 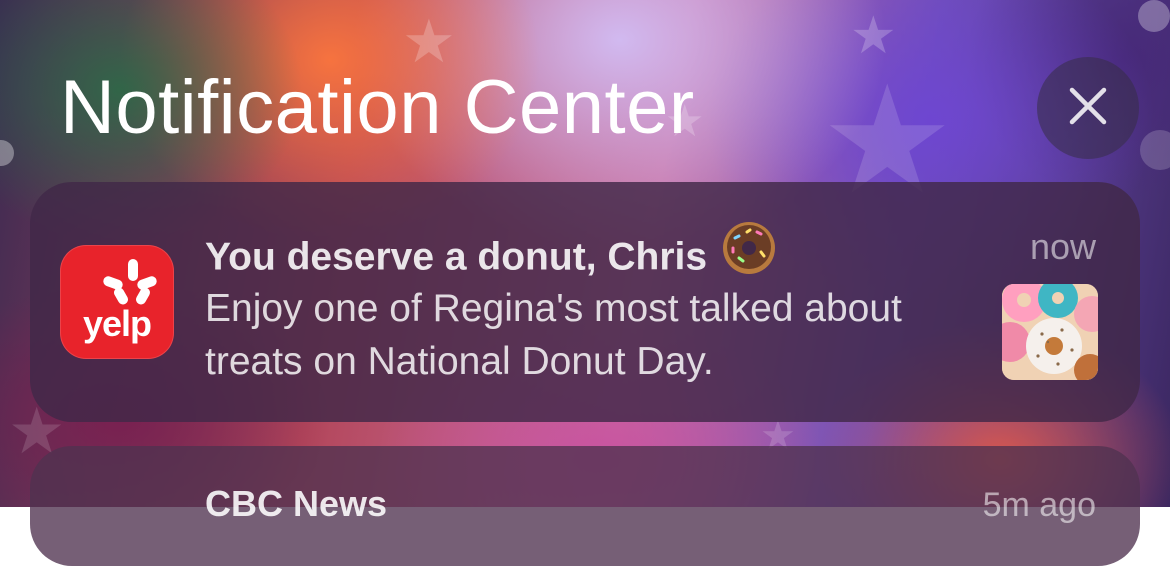 What do you see at coordinates (1062, 246) in the screenshot?
I see `notification-time: now` at bounding box center [1062, 246].